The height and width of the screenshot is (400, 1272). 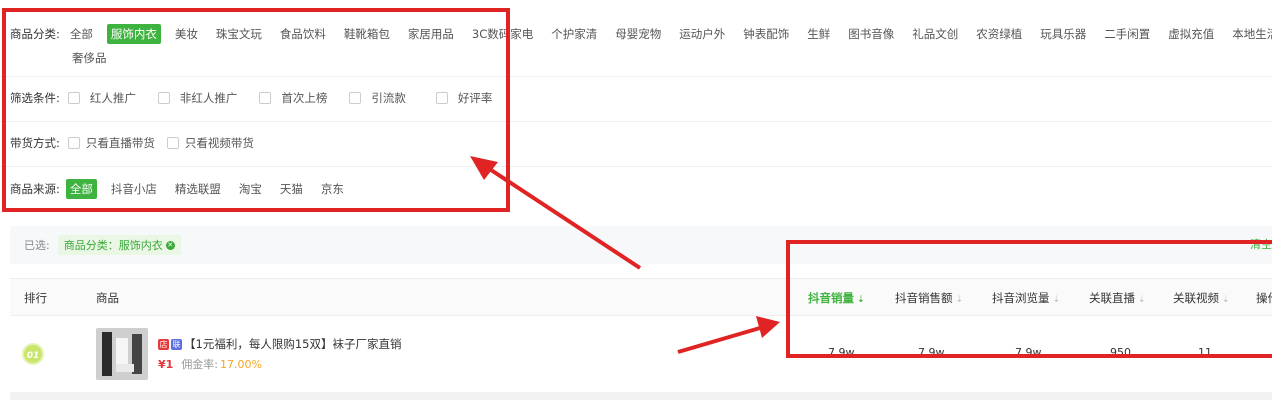 What do you see at coordinates (37, 245) in the screenshot?
I see `selected-label: 已选:` at bounding box center [37, 245].